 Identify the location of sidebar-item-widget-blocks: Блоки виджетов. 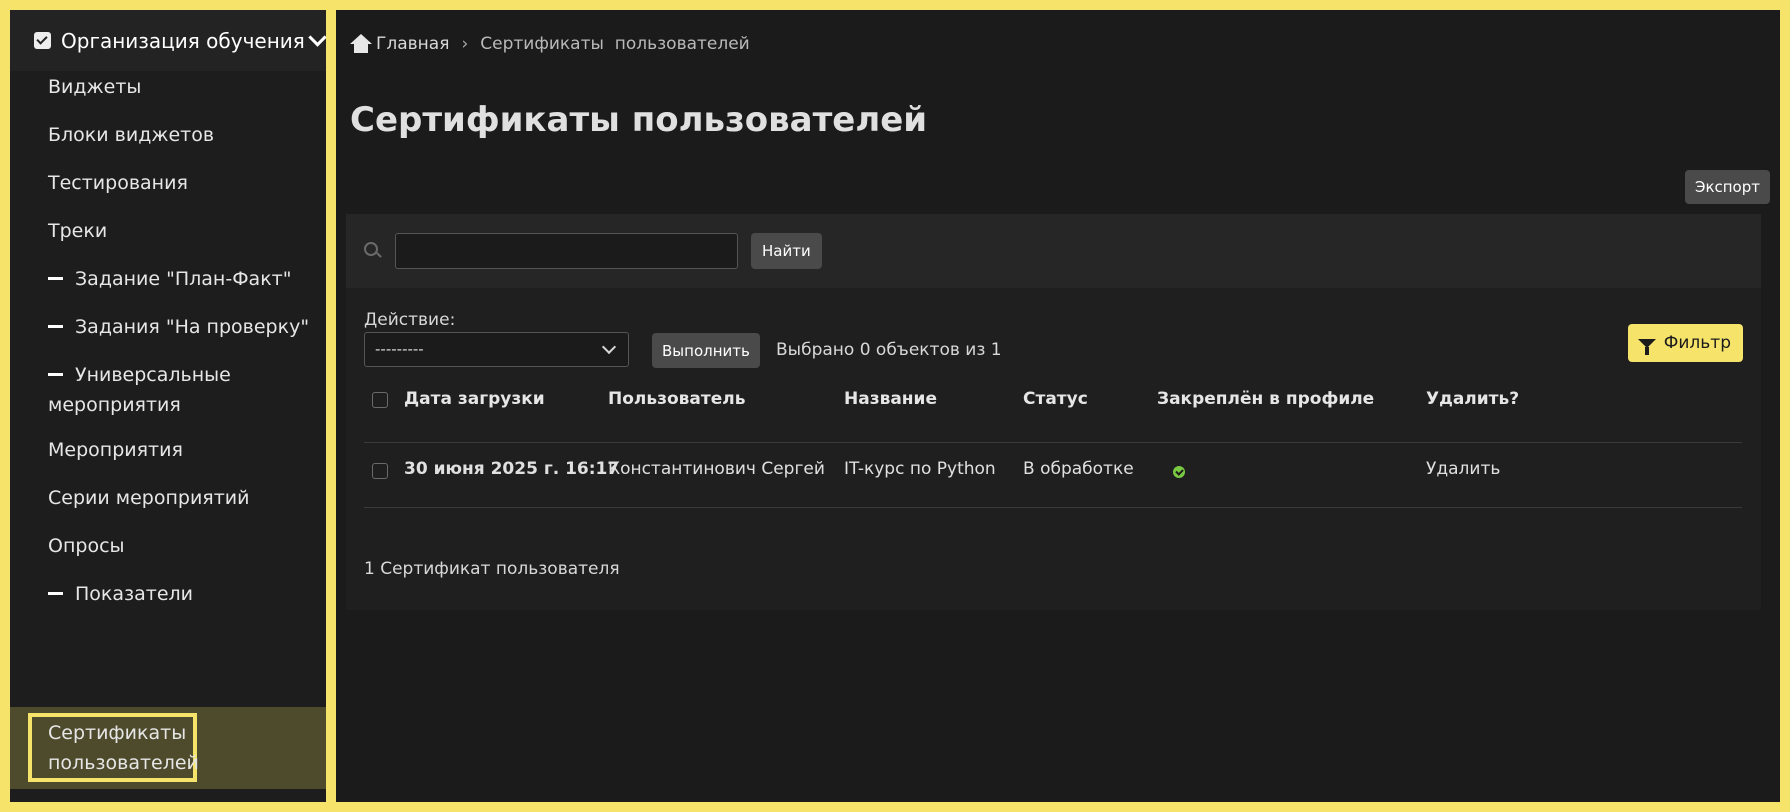
(168, 135).